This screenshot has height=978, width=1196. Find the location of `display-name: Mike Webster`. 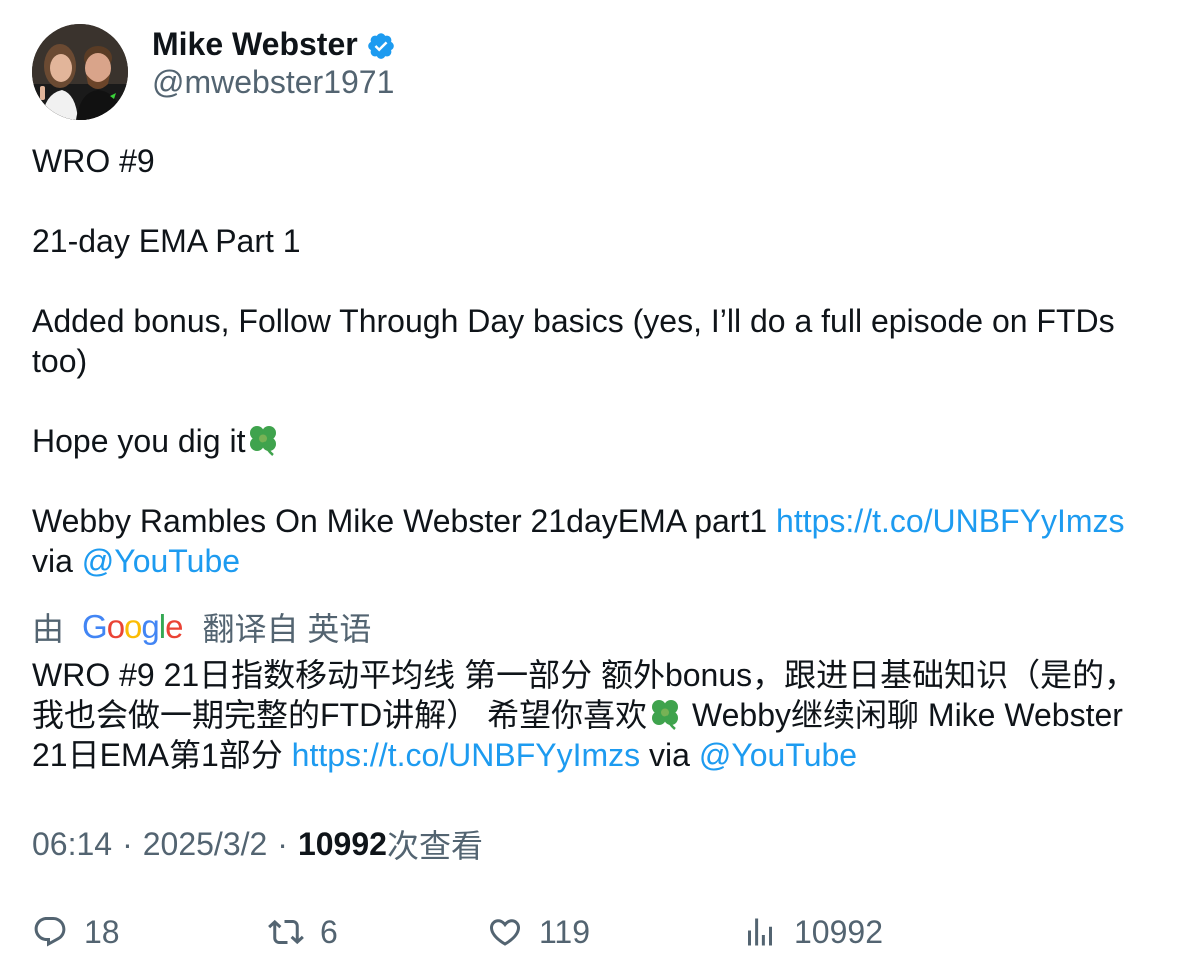

display-name: Mike Webster is located at coordinates (255, 44).